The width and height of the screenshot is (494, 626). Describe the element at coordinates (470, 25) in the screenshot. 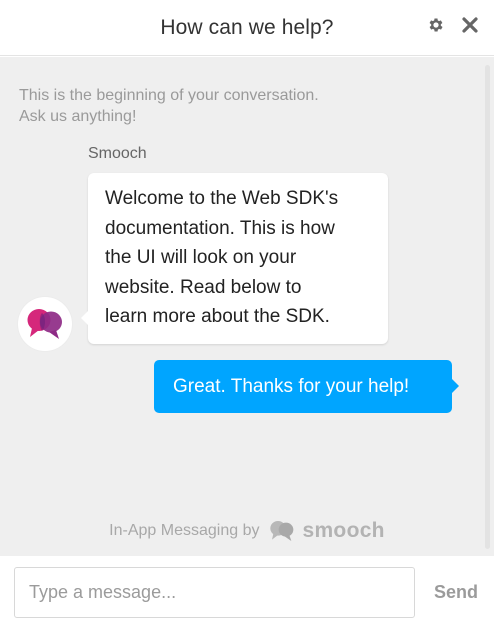

I see `close-icon` at that location.